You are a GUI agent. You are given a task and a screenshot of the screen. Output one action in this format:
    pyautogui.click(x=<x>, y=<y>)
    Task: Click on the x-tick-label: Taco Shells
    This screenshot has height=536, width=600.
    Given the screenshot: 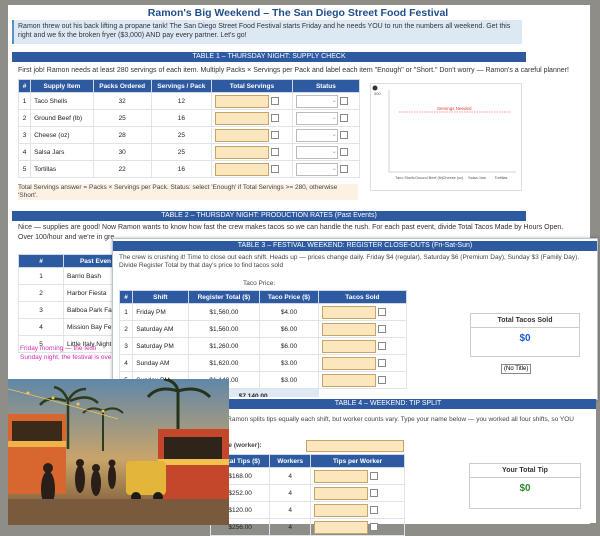 What is the action you would take?
    pyautogui.click(x=405, y=178)
    